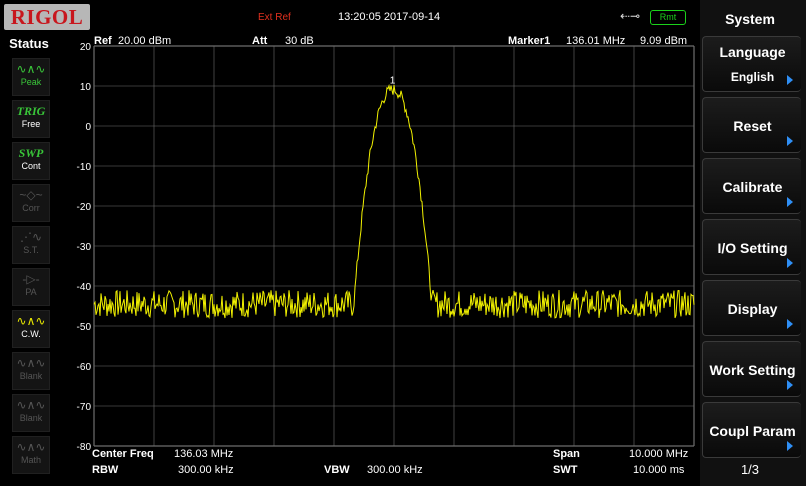 The height and width of the screenshot is (486, 806). I want to click on y-tick-label: -20, so click(84, 207).